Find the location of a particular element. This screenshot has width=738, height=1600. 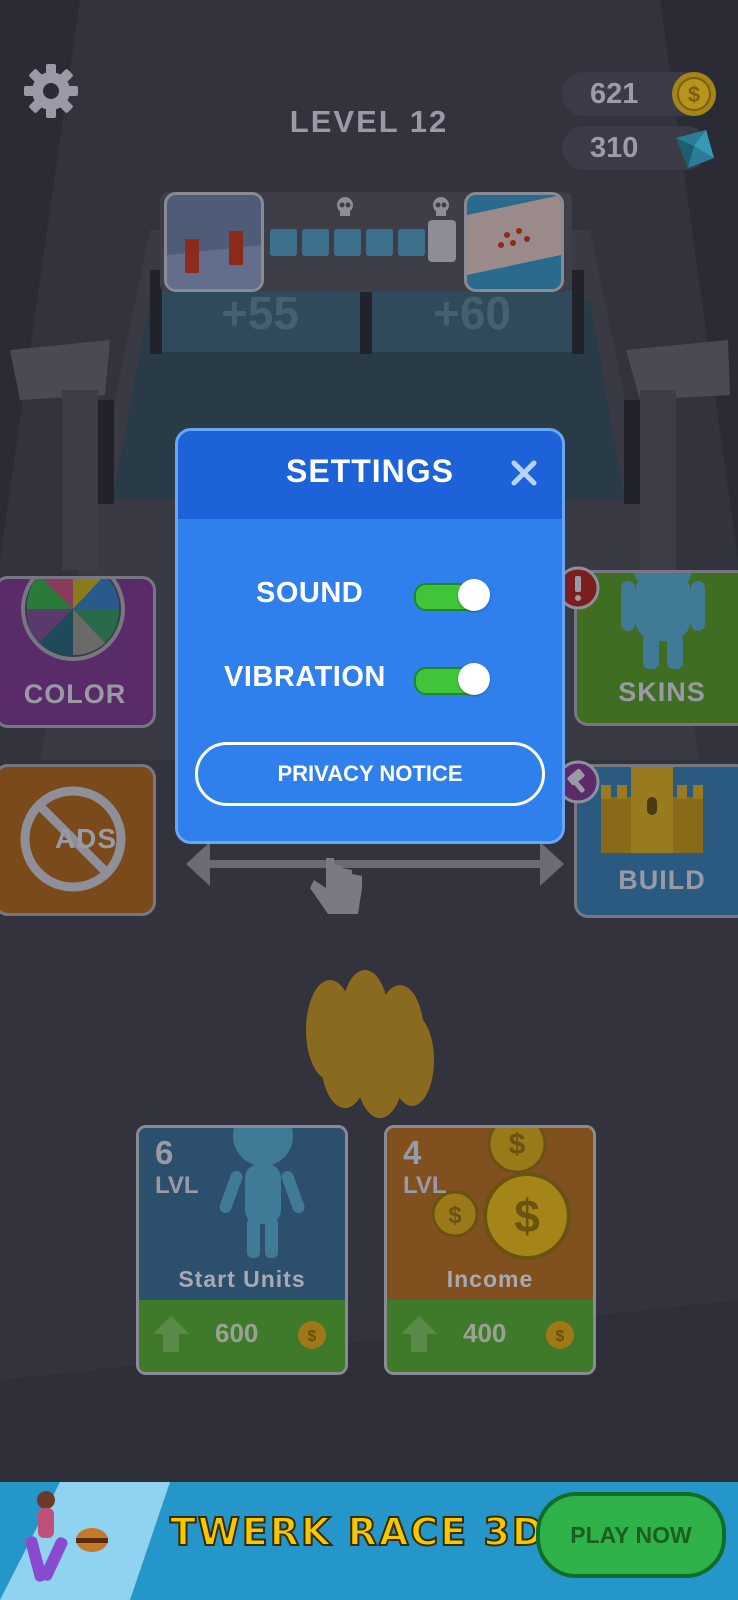

stage-thumbnail-left is located at coordinates (214, 242).